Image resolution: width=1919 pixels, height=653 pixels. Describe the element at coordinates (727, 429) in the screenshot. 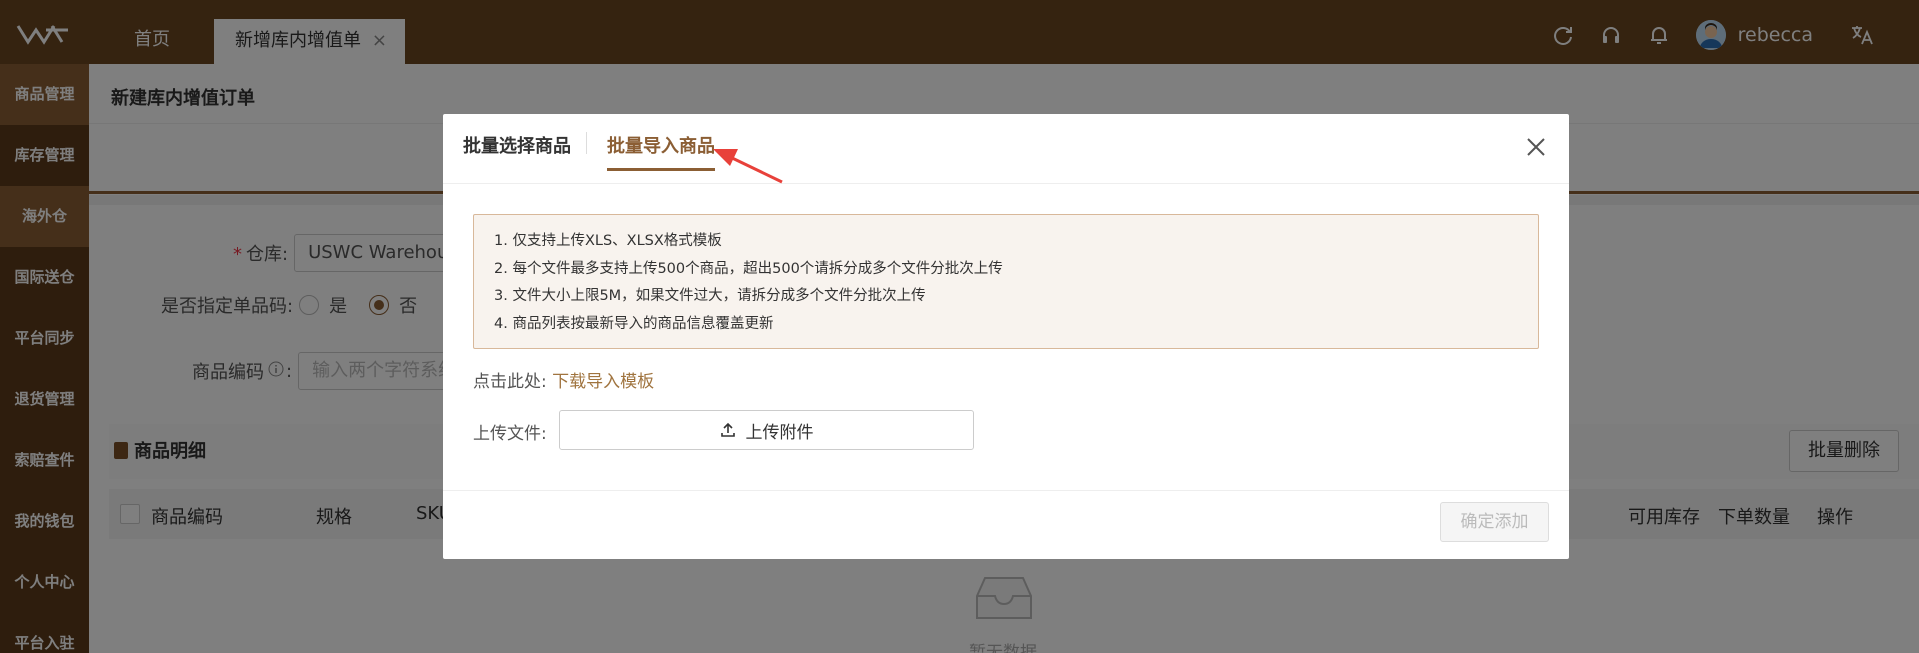

I see `upload-icon` at that location.